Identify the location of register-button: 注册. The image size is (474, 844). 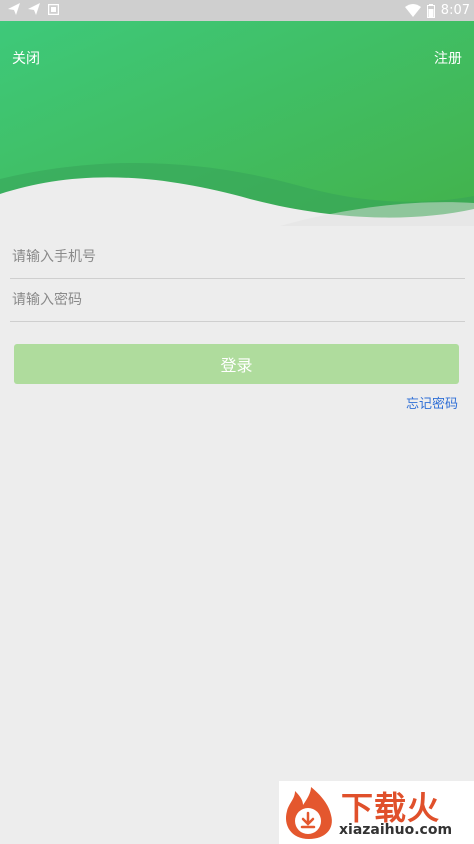
(448, 58).